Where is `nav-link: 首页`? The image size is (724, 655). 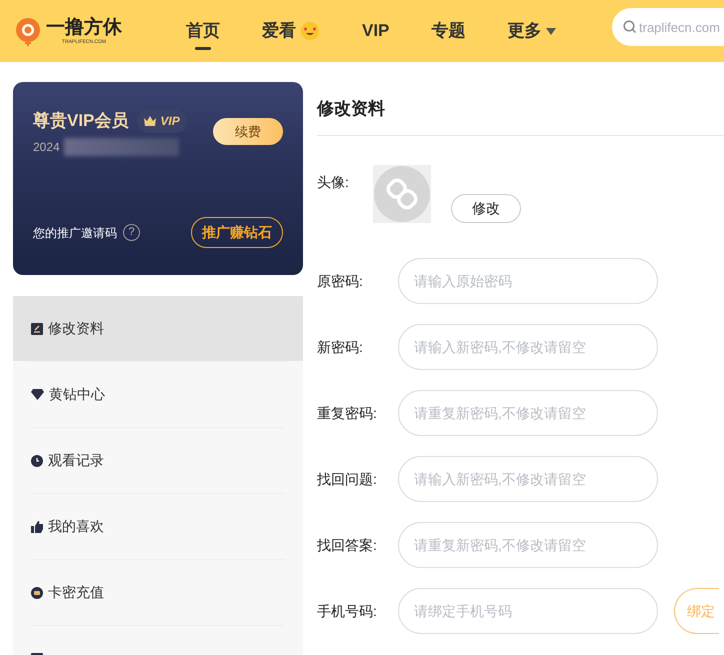 nav-link: 首页 is located at coordinates (203, 31).